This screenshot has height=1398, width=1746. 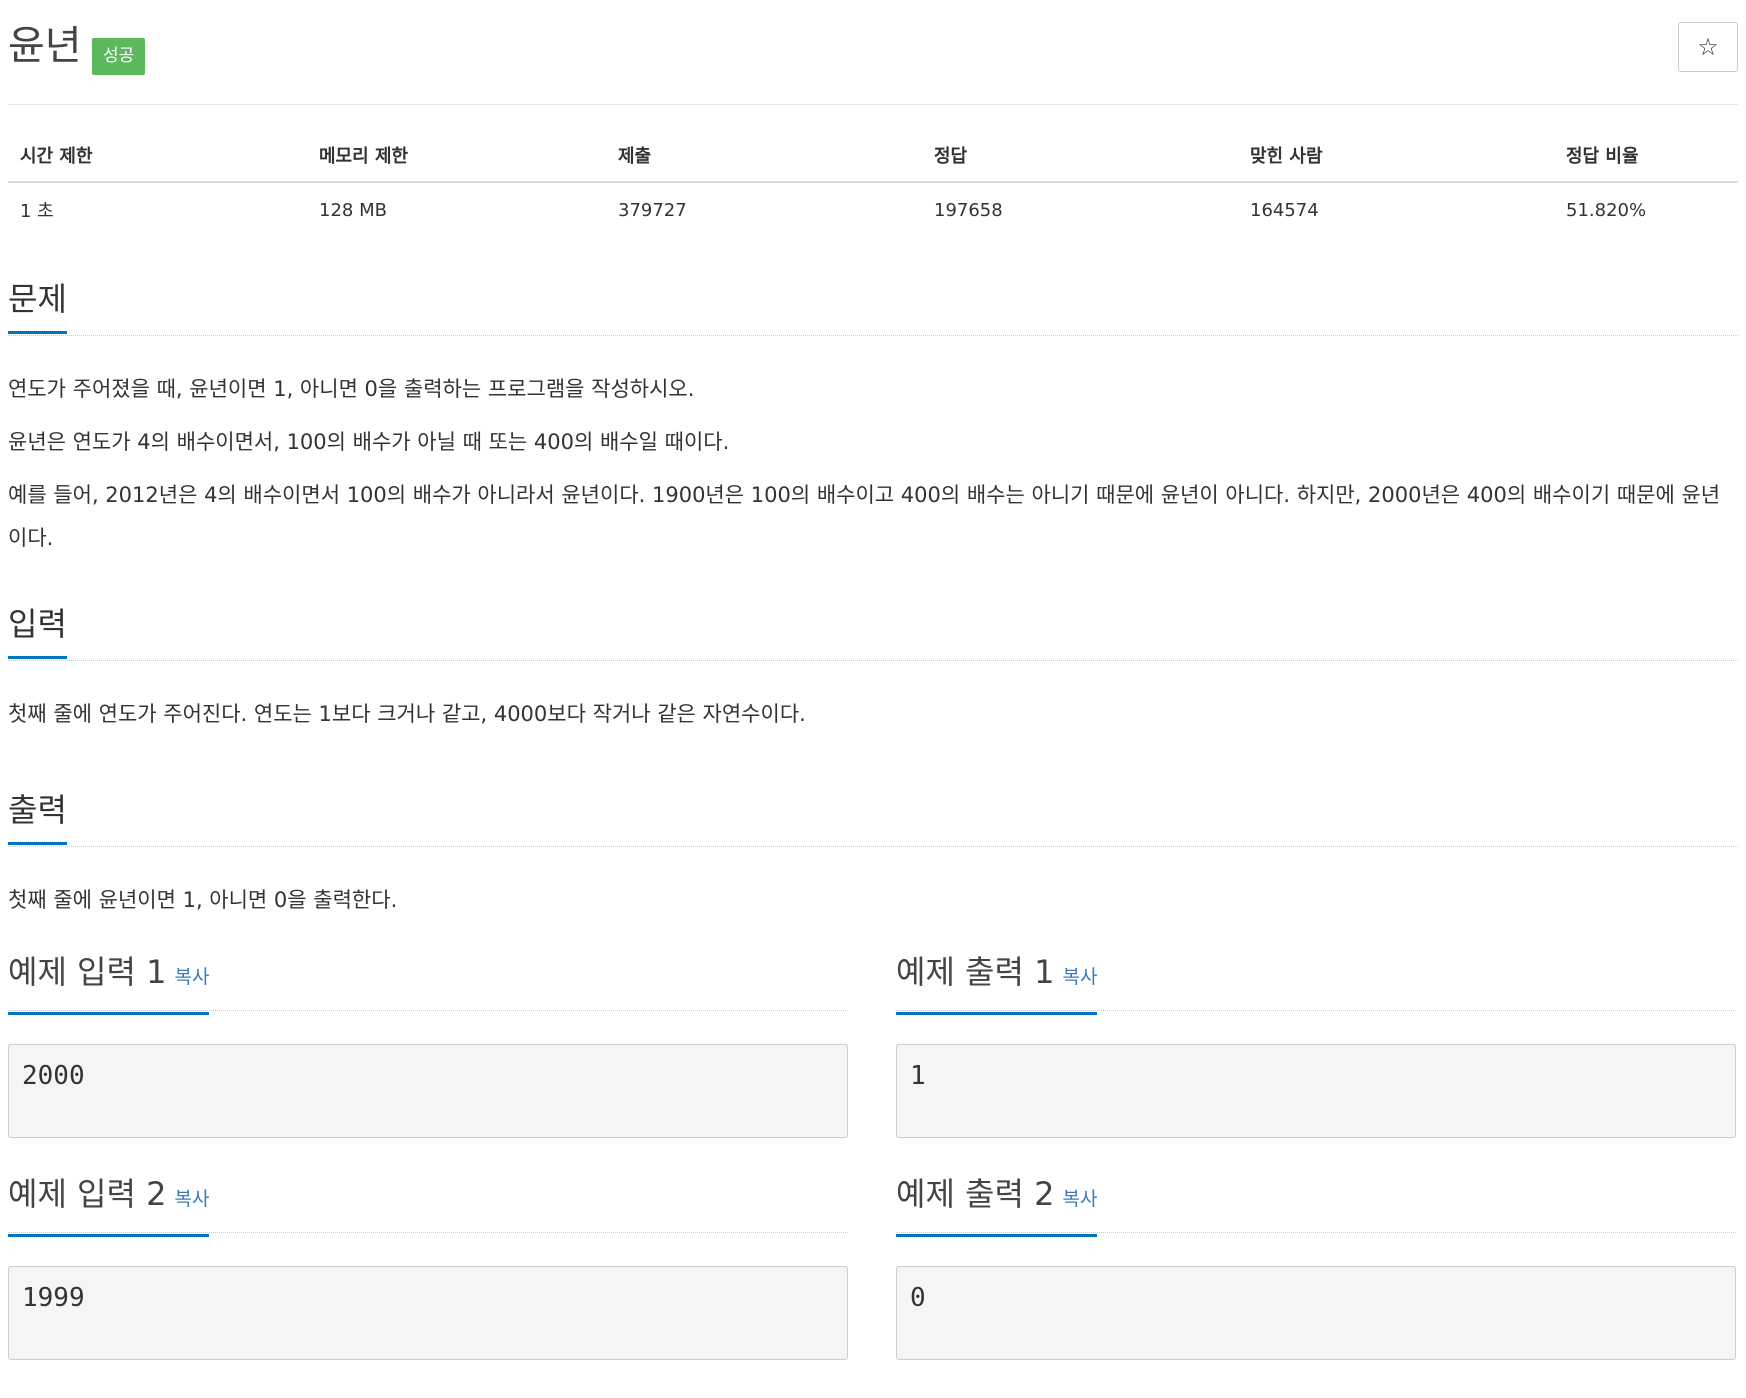 I want to click on sample-output-2-heading: 예제 출력 2 복사, so click(x=997, y=1204).